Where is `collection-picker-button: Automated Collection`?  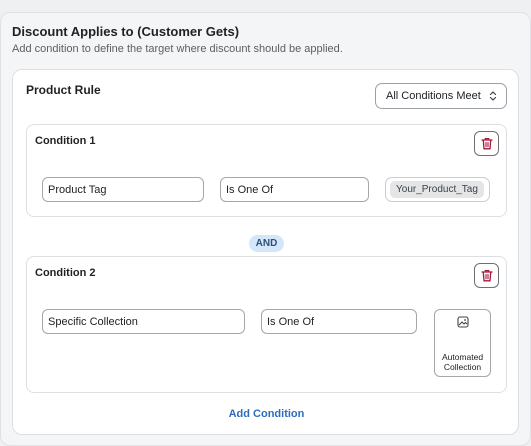 collection-picker-button: Automated Collection is located at coordinates (462, 343).